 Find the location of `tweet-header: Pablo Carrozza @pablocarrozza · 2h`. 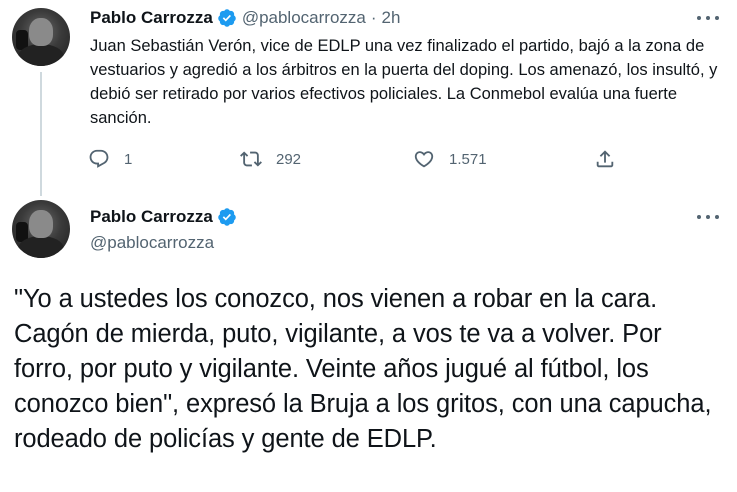

tweet-header: Pablo Carrozza @pablocarrozza · 2h is located at coordinates (245, 18).